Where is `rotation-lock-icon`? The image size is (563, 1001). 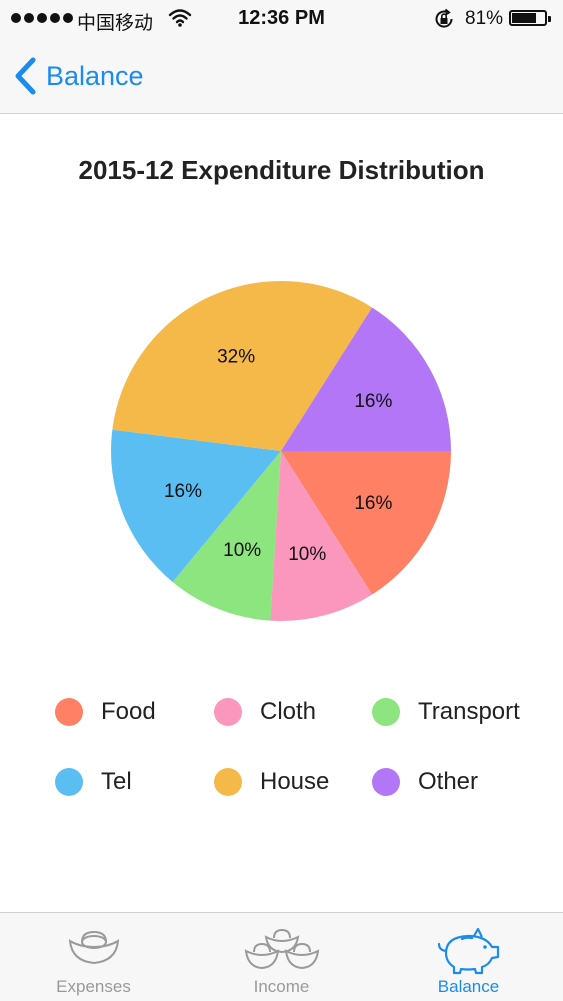
rotation-lock-icon is located at coordinates (444, 18).